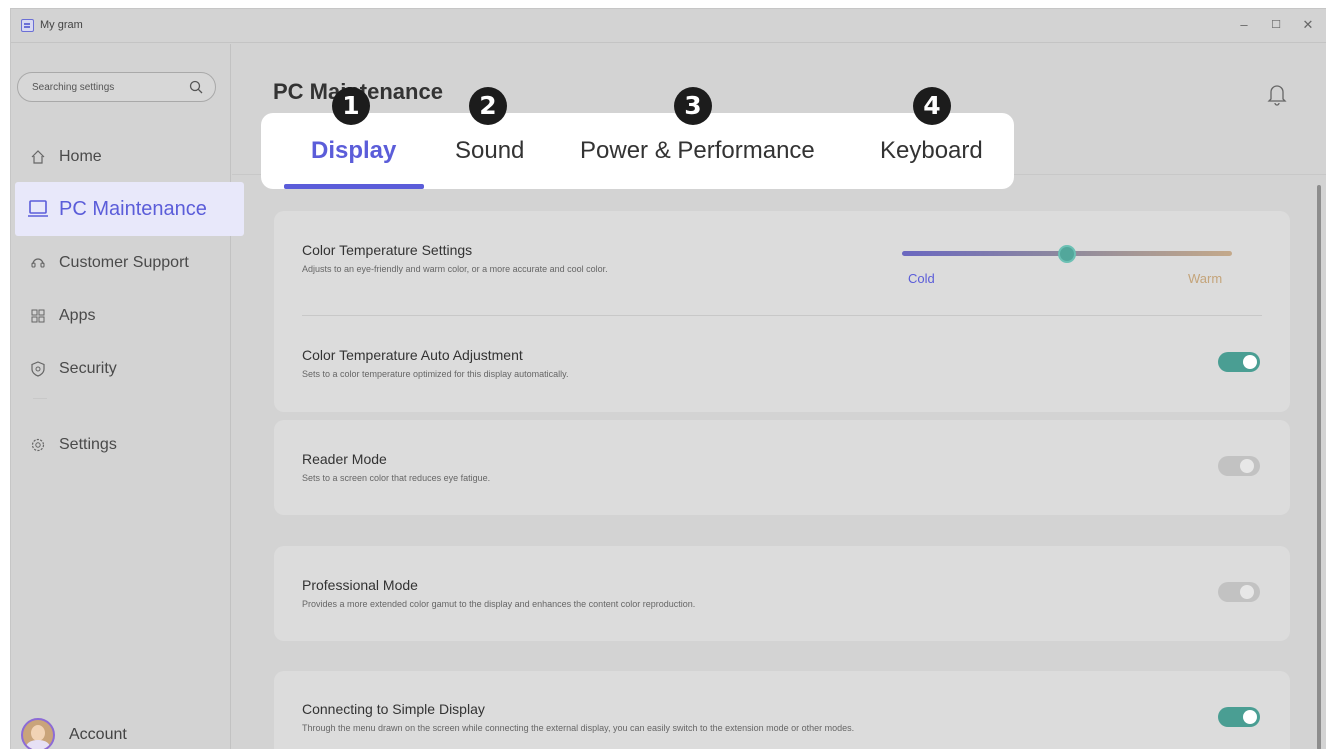 The width and height of the screenshot is (1326, 749). What do you see at coordinates (387, 250) in the screenshot?
I see `color-temperature-title: Color Temperature Settings` at bounding box center [387, 250].